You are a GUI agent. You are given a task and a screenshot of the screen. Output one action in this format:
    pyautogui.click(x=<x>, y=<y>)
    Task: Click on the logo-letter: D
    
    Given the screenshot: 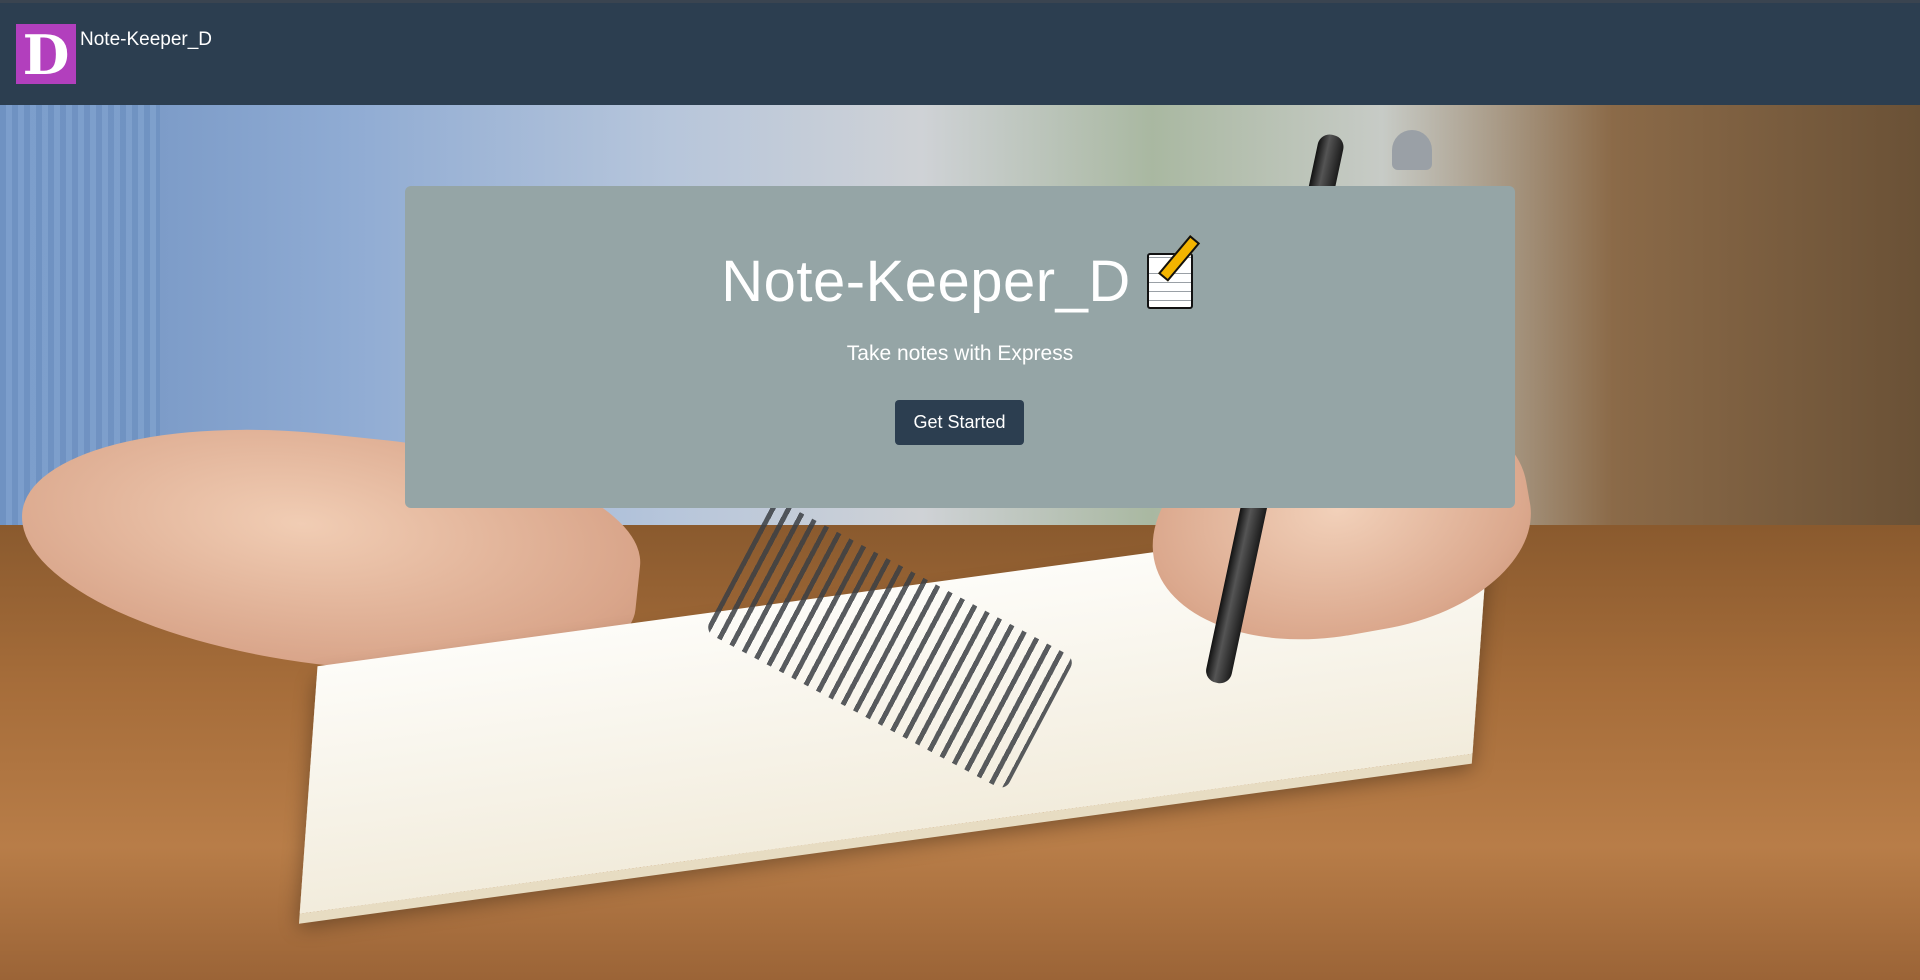 What is the action you would take?
    pyautogui.click(x=46, y=55)
    